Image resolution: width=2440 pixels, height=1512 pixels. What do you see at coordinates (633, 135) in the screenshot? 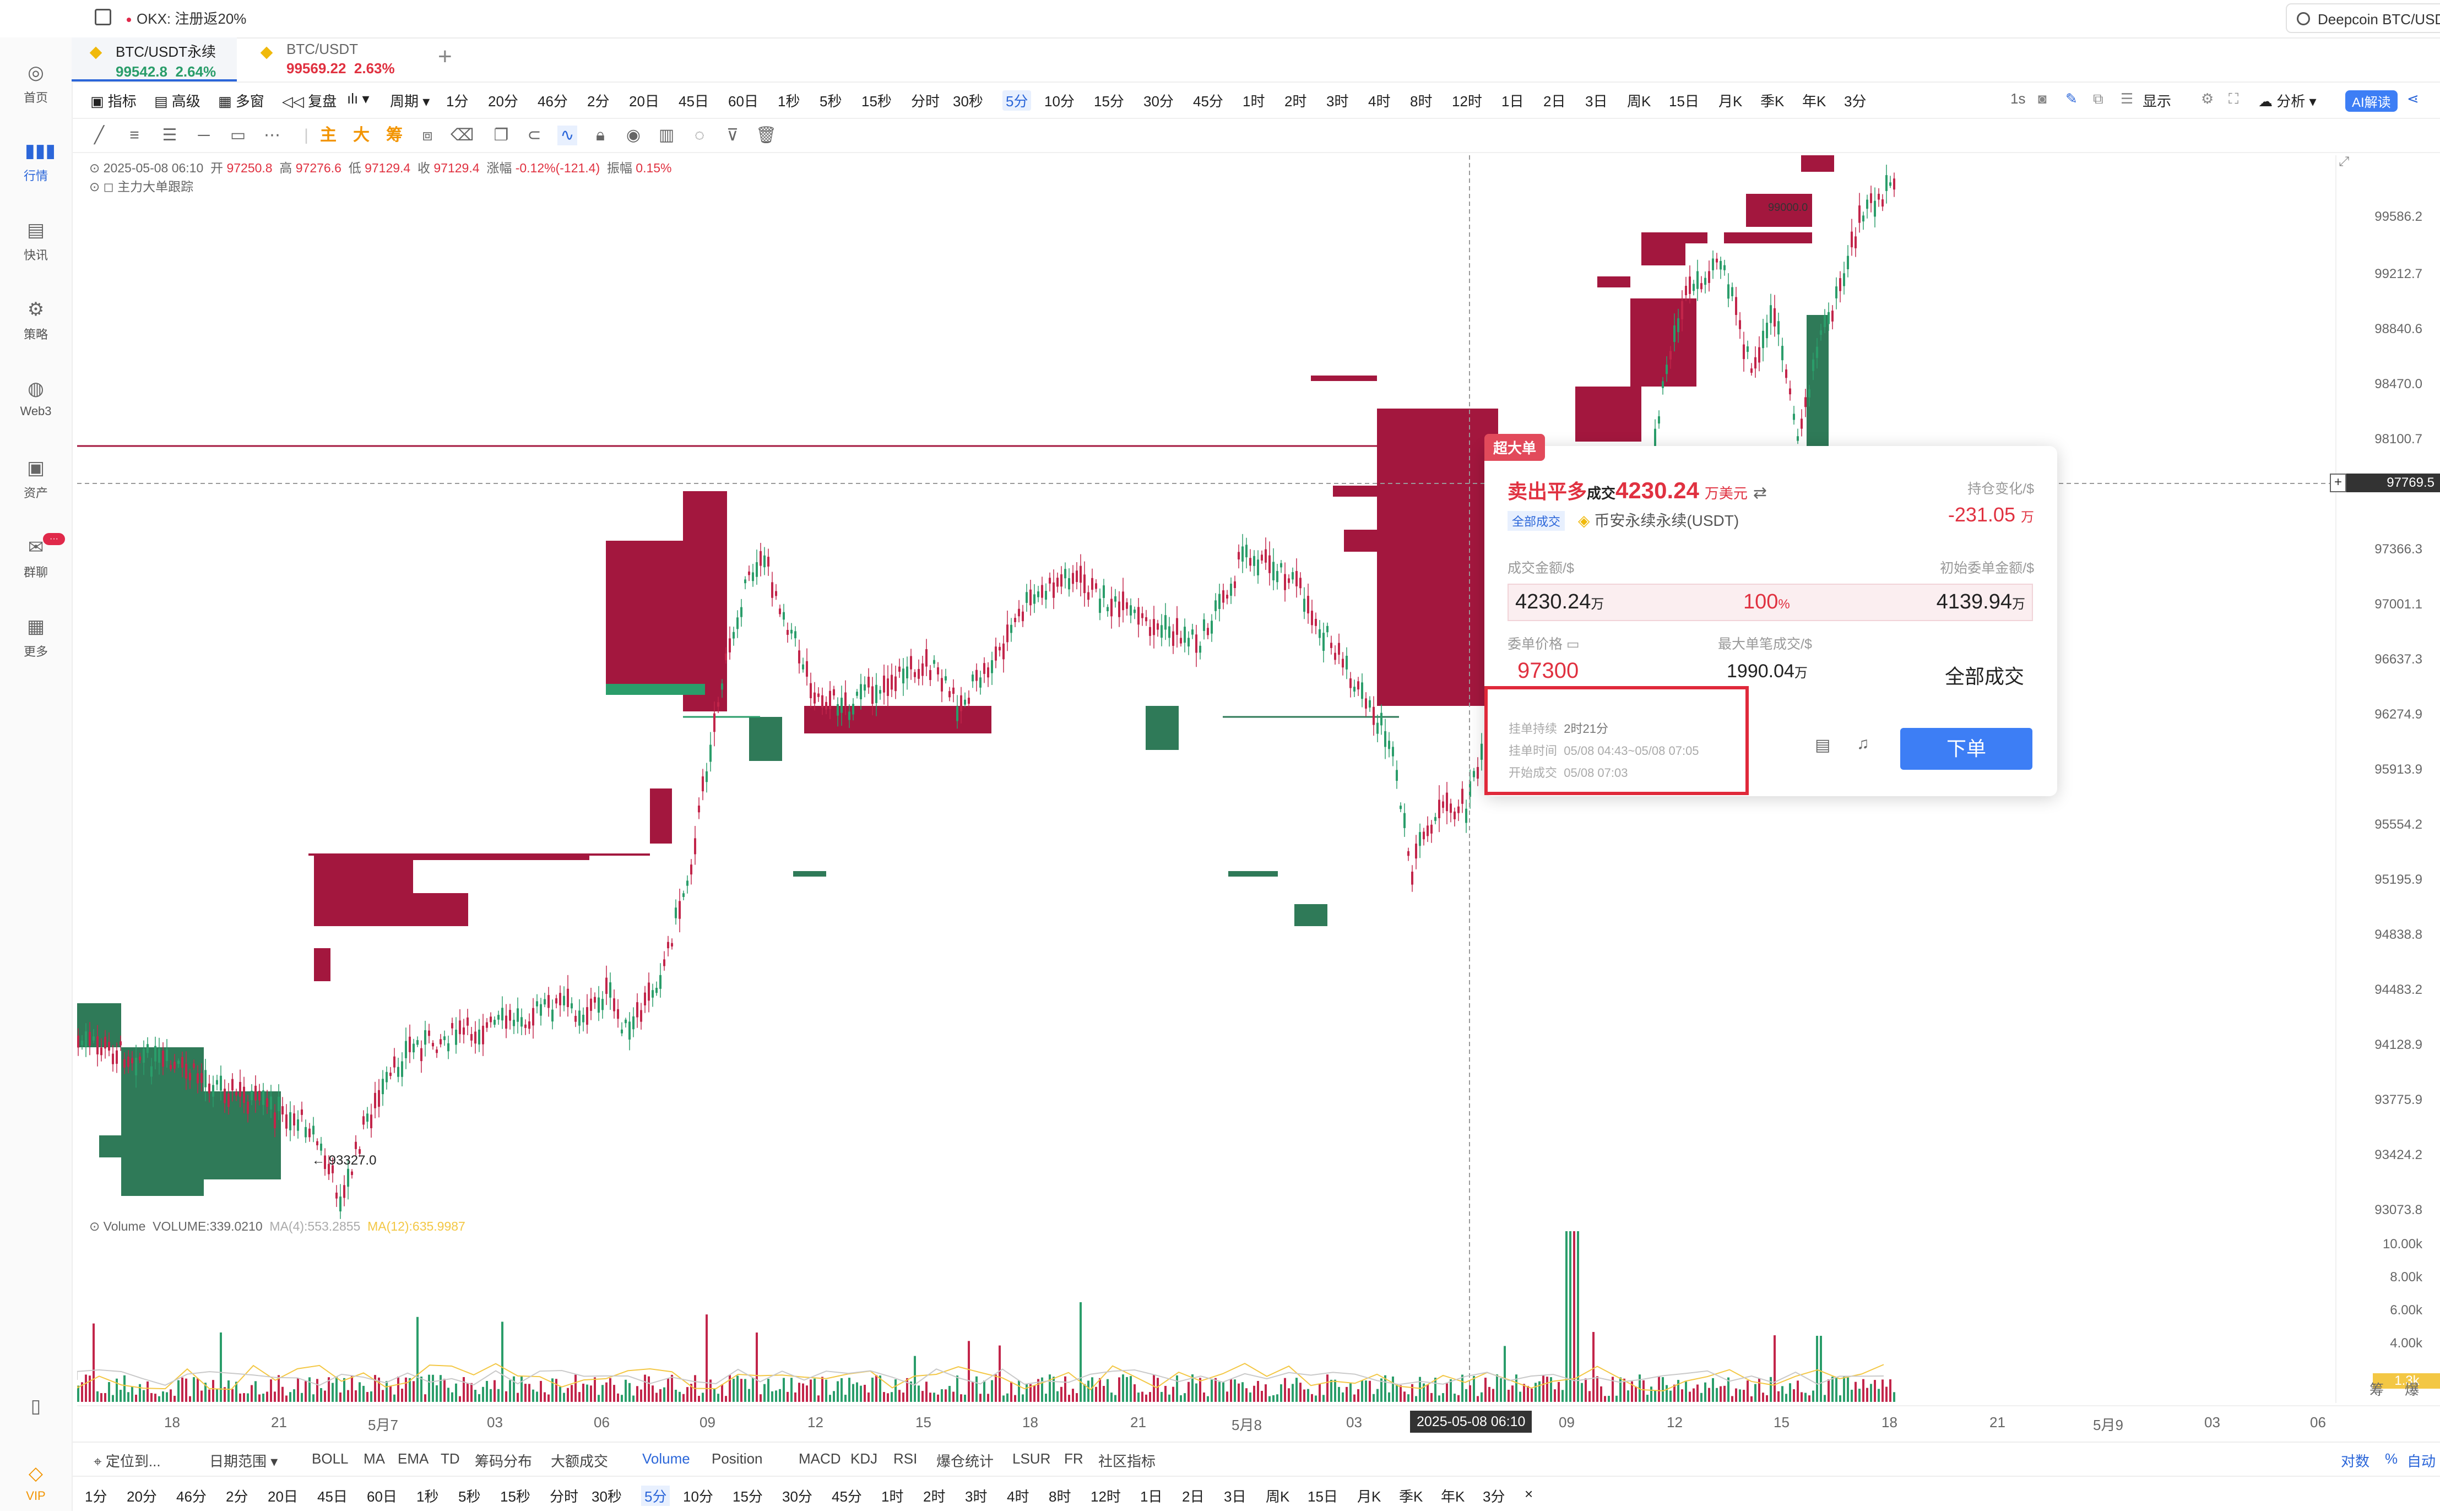
I see `hide-icon: ◉` at bounding box center [633, 135].